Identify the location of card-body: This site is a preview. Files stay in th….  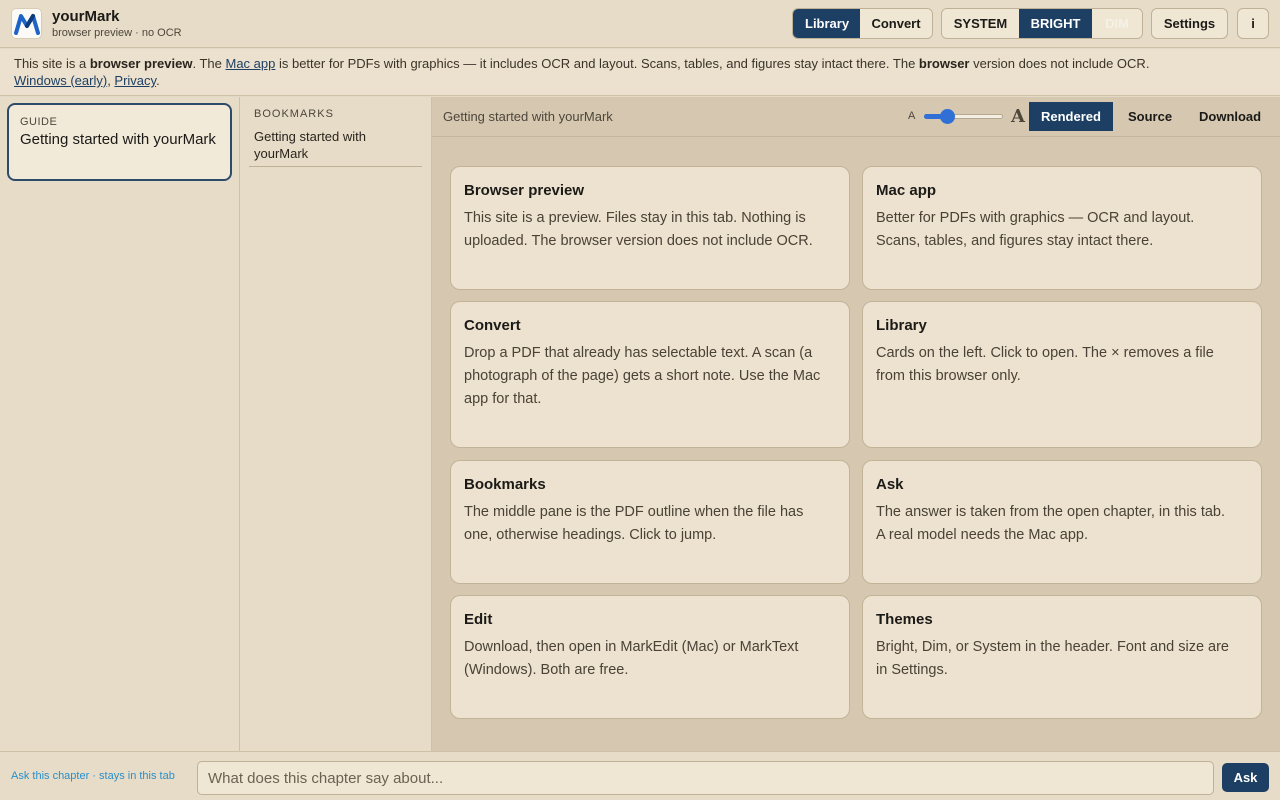
(638, 229).